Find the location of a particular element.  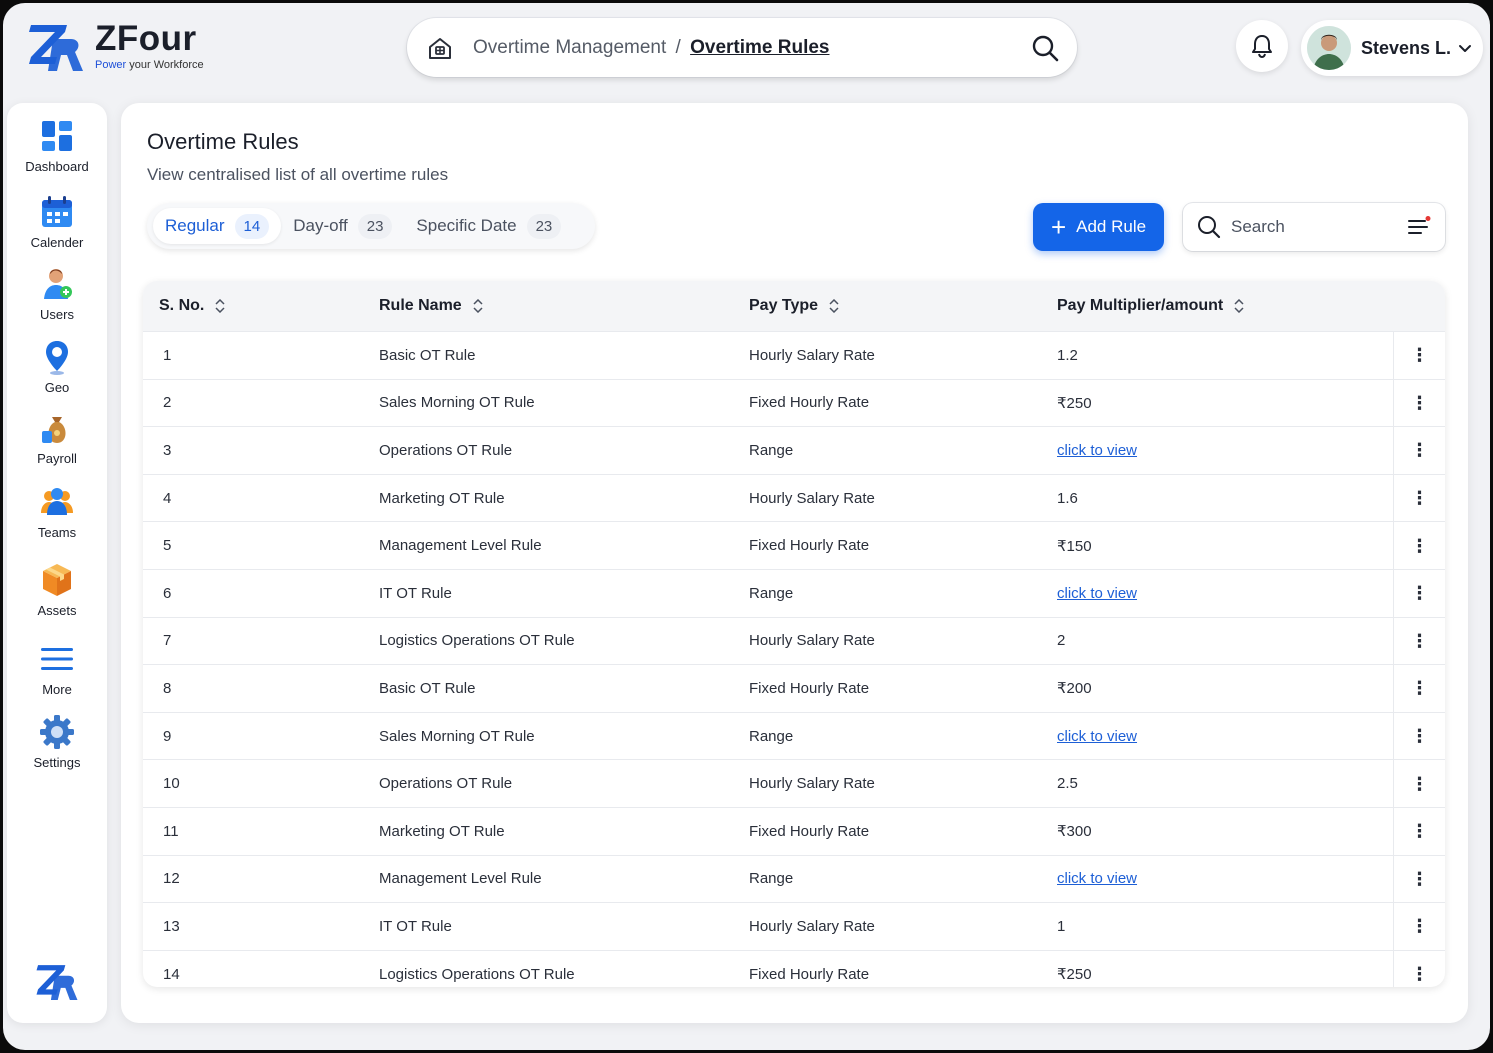

cell-rule-name: Sales Morning OT Rule is located at coordinates (457, 403).